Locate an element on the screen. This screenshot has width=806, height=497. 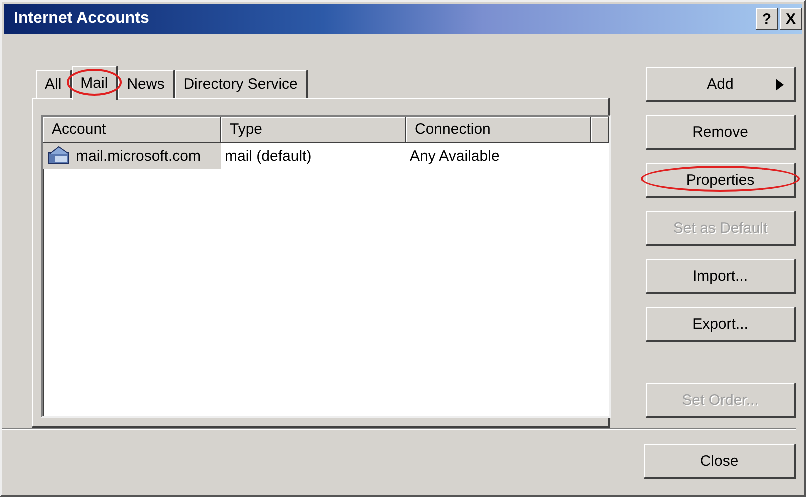
window-close-button: X is located at coordinates (791, 19).